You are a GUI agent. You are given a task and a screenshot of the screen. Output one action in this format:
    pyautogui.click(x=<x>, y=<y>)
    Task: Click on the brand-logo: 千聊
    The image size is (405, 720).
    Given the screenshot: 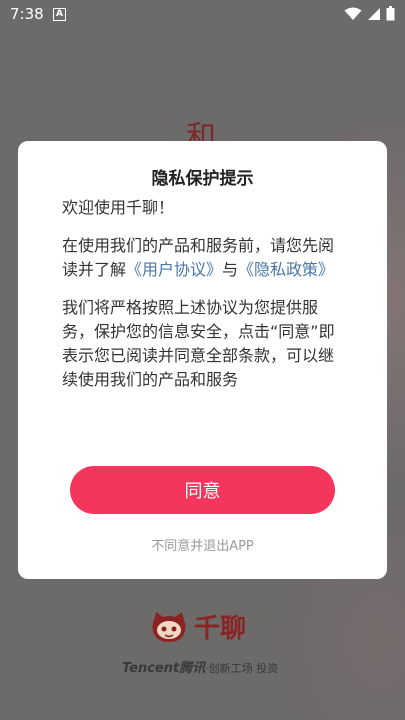 What is the action you would take?
    pyautogui.click(x=198, y=626)
    